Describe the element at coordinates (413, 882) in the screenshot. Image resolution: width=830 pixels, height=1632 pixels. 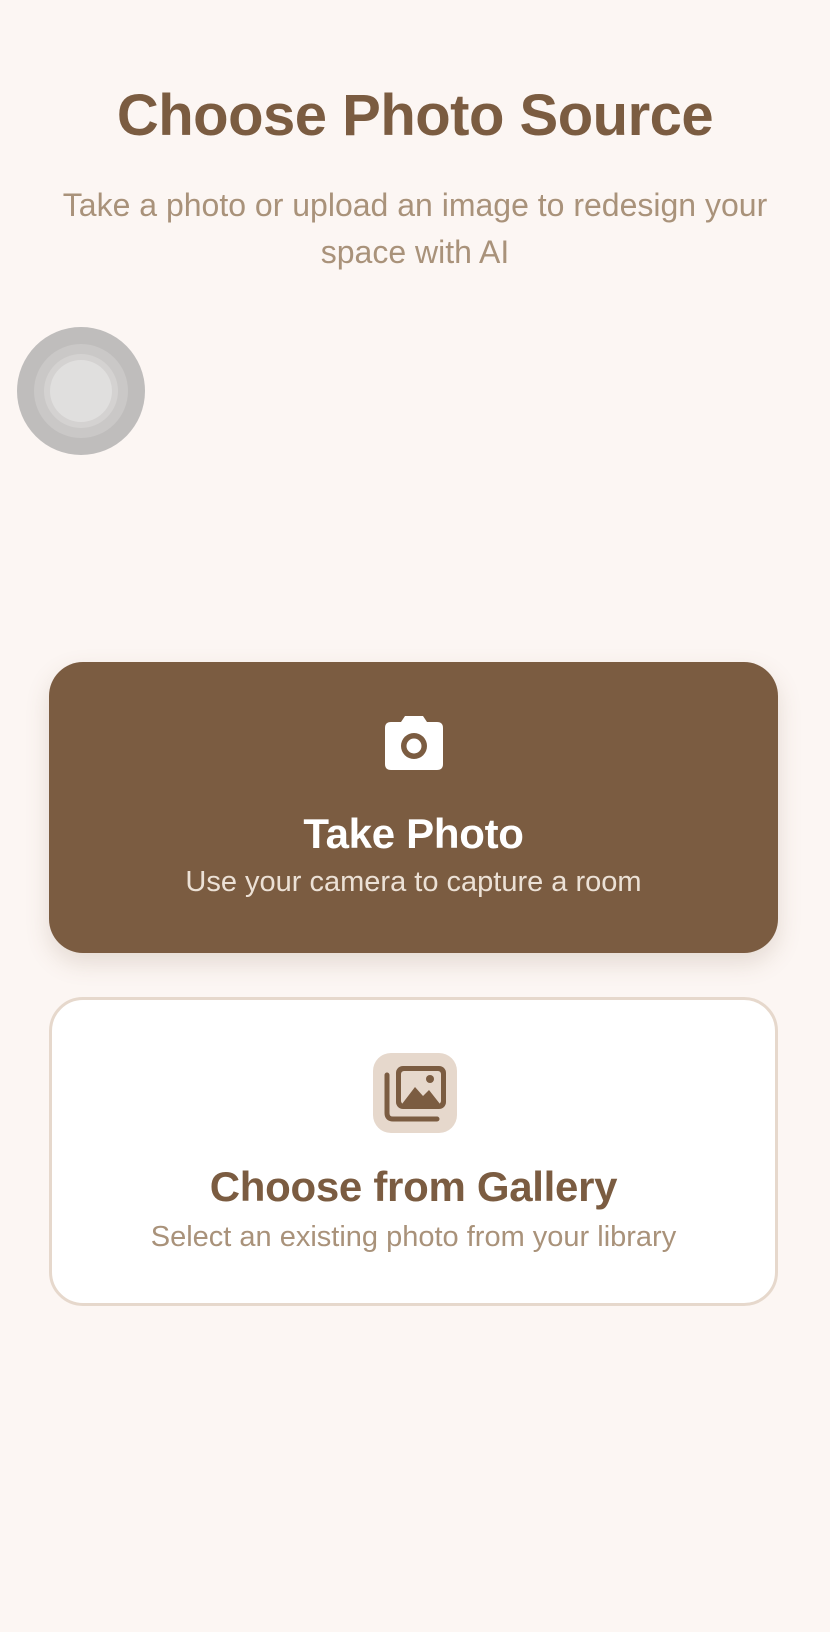
I see `take-photo-description: Use your camera to capture a room` at that location.